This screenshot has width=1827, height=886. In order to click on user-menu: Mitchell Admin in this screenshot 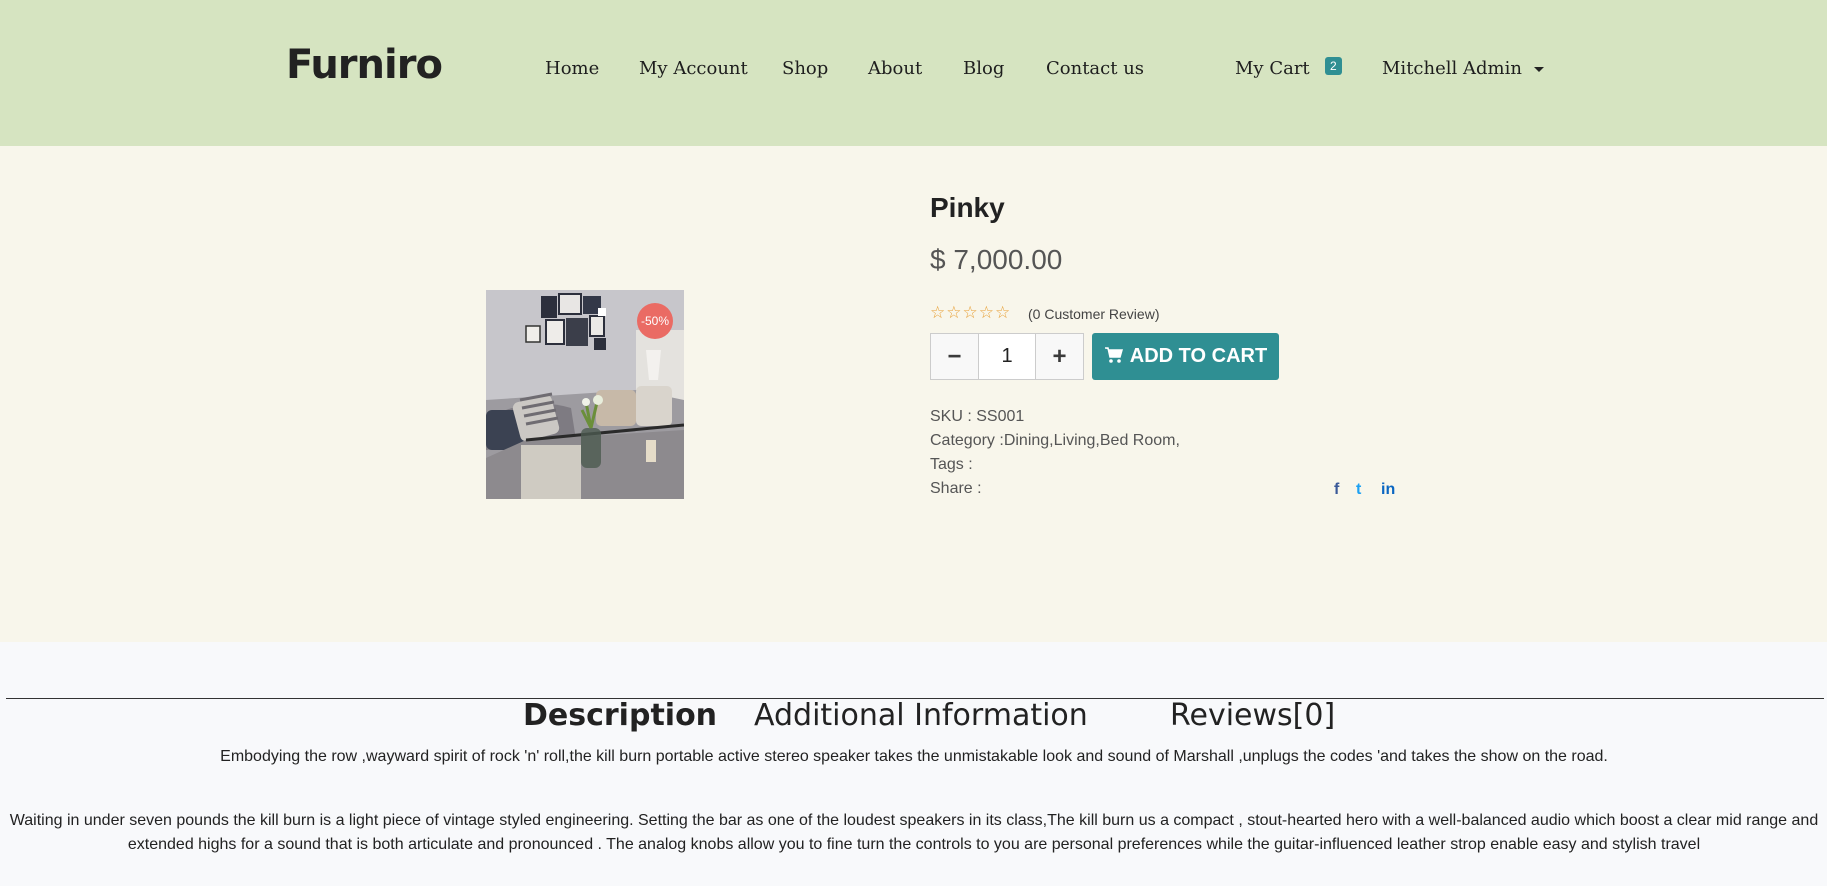, I will do `click(1452, 68)`.